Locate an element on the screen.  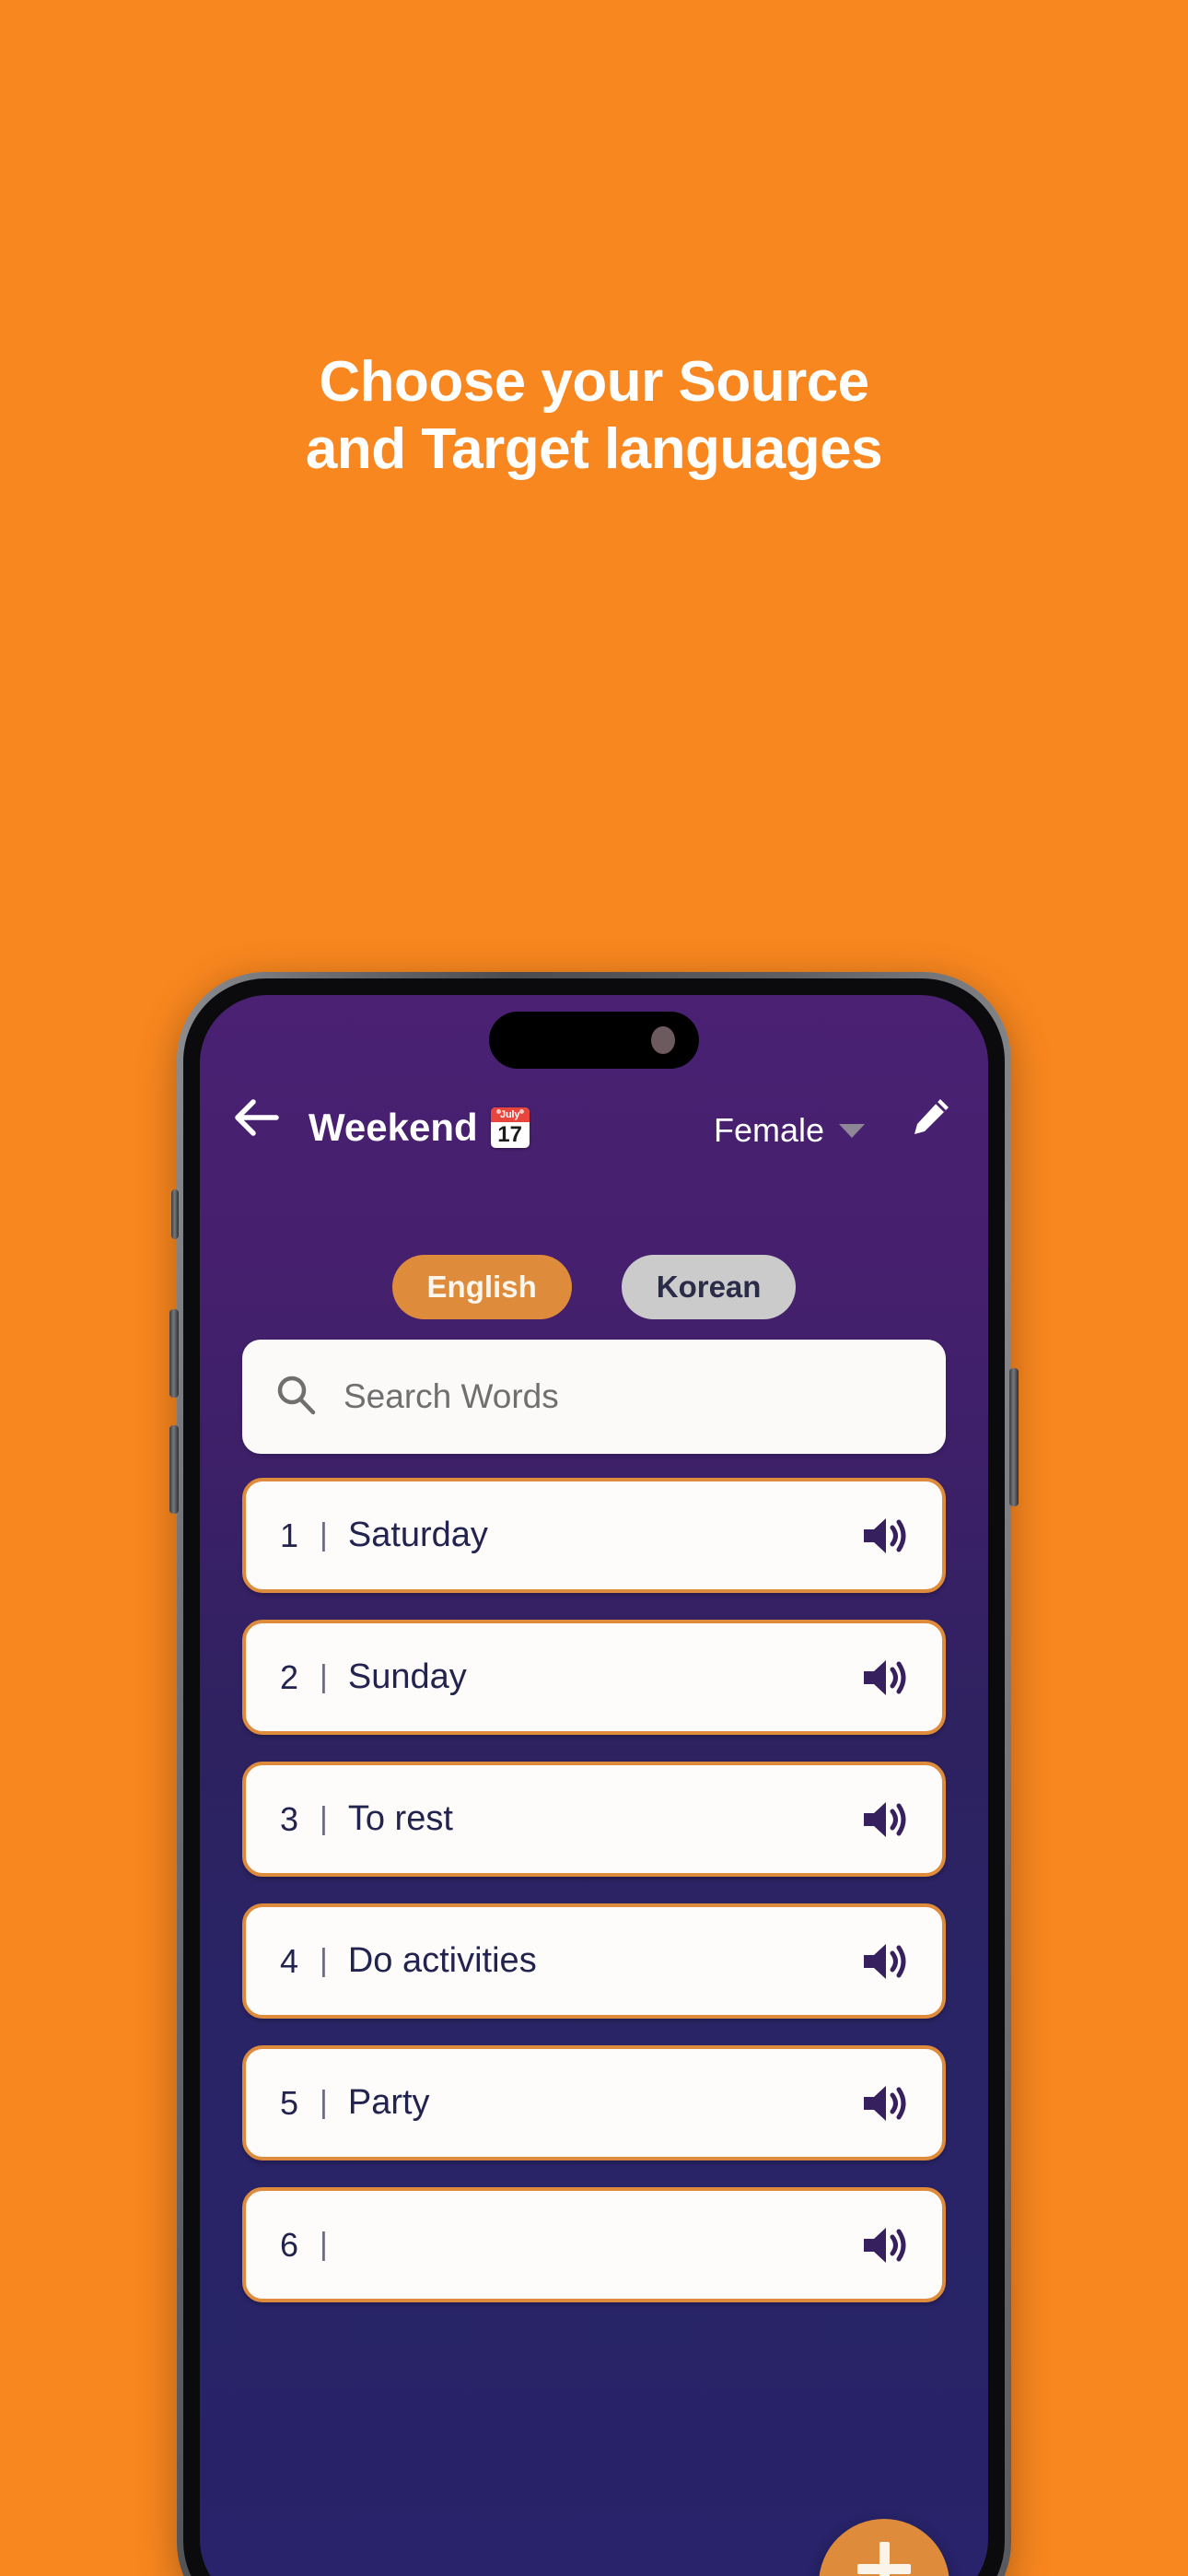
chevron-down-icon is located at coordinates (852, 1130).